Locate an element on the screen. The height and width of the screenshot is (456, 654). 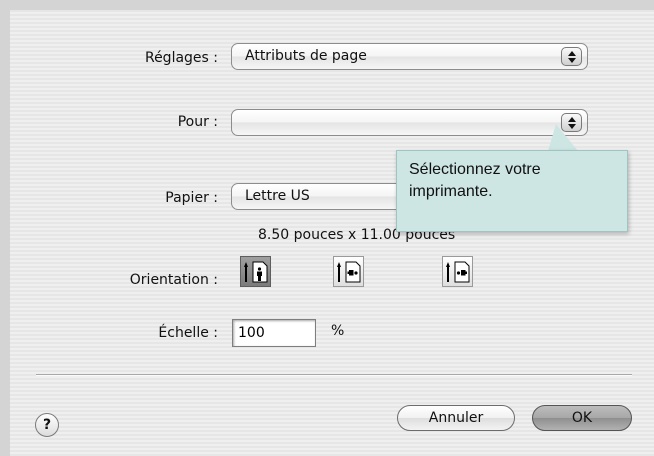
orientation-landscape-right-button is located at coordinates (457, 271).